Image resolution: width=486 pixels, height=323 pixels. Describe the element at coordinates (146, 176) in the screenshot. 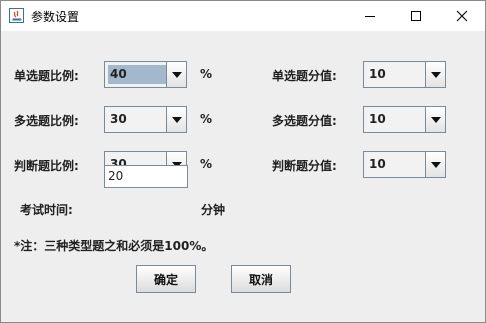

I see `exam-time-input: 20` at that location.